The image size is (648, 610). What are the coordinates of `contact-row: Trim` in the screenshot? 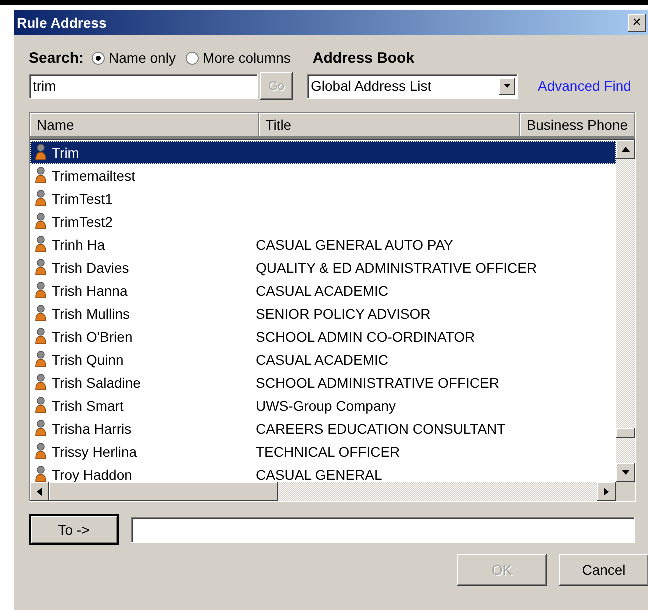 It's located at (323, 152).